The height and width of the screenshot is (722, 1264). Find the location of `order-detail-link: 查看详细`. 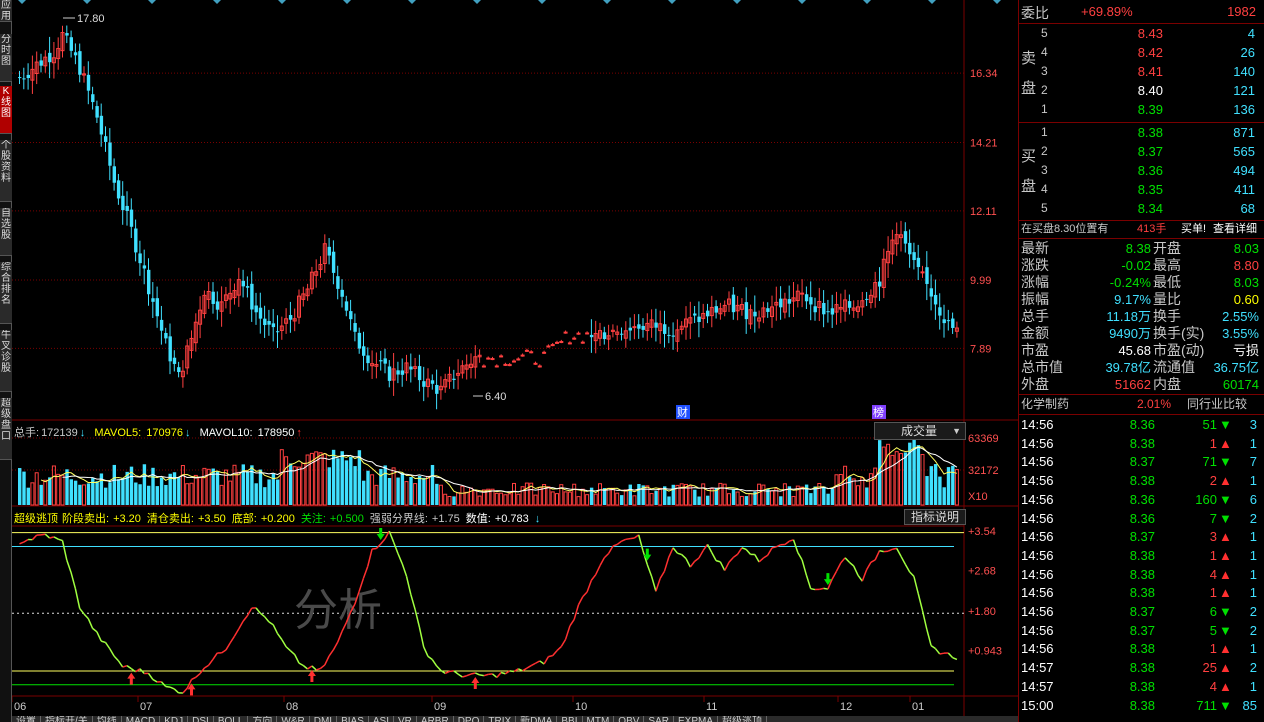

order-detail-link: 查看详细 is located at coordinates (1235, 229).